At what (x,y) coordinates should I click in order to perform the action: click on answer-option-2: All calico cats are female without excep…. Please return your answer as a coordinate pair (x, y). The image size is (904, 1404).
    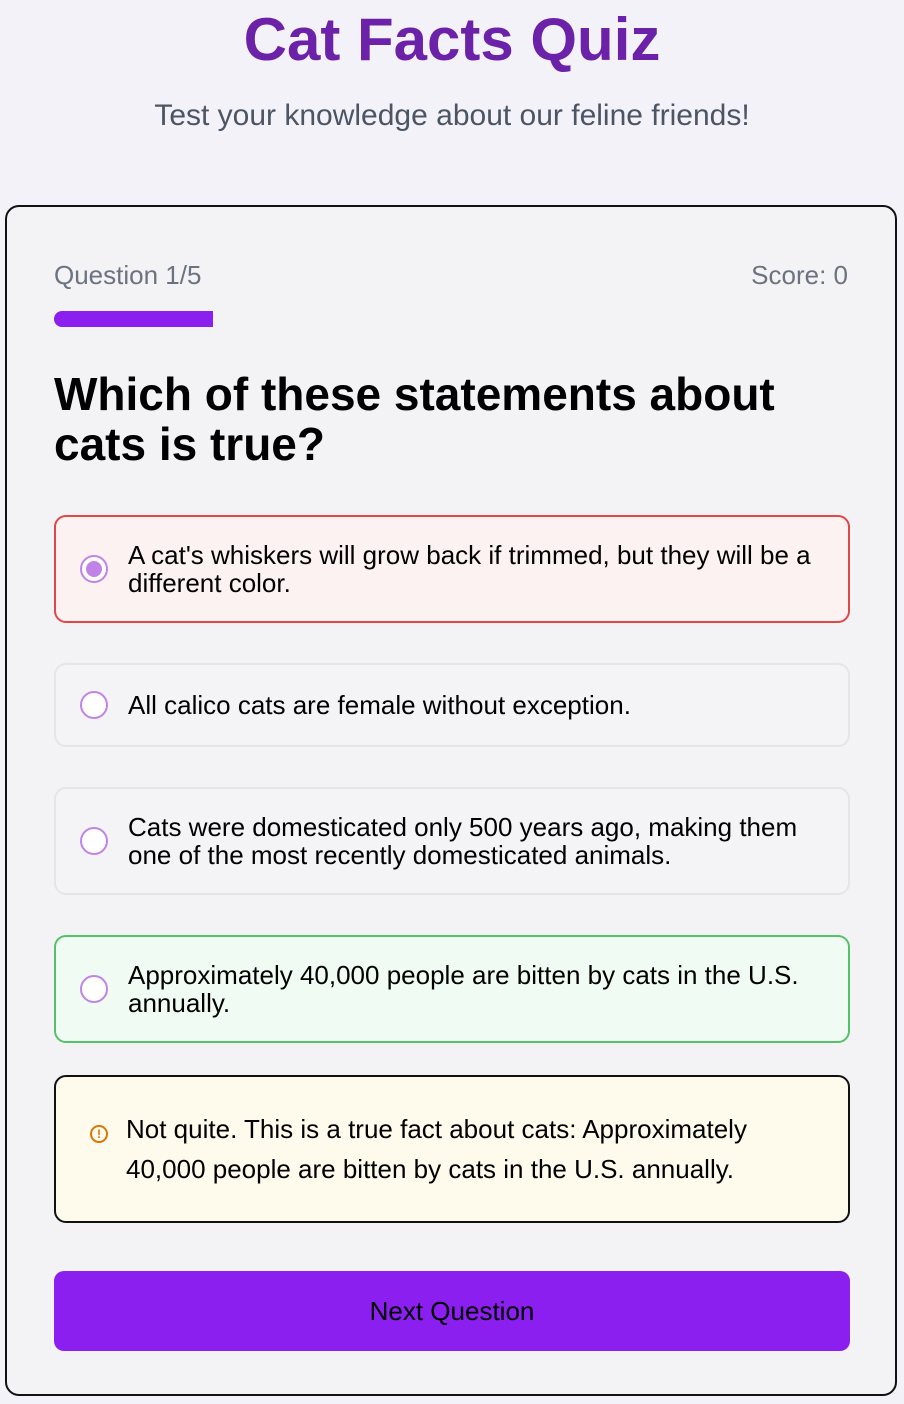
    Looking at the image, I should click on (452, 705).